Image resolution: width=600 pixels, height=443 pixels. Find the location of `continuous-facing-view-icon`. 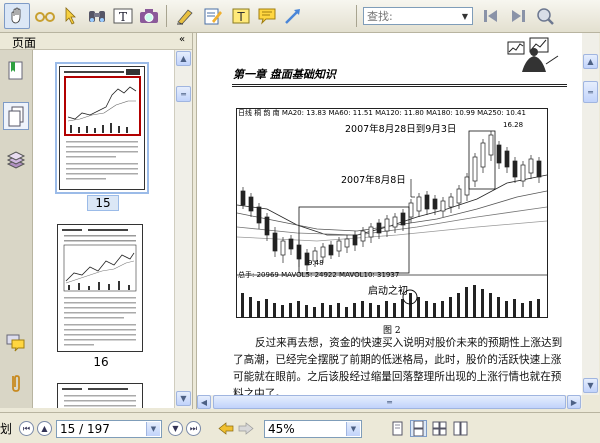

continuous-facing-view-icon is located at coordinates (460, 428).